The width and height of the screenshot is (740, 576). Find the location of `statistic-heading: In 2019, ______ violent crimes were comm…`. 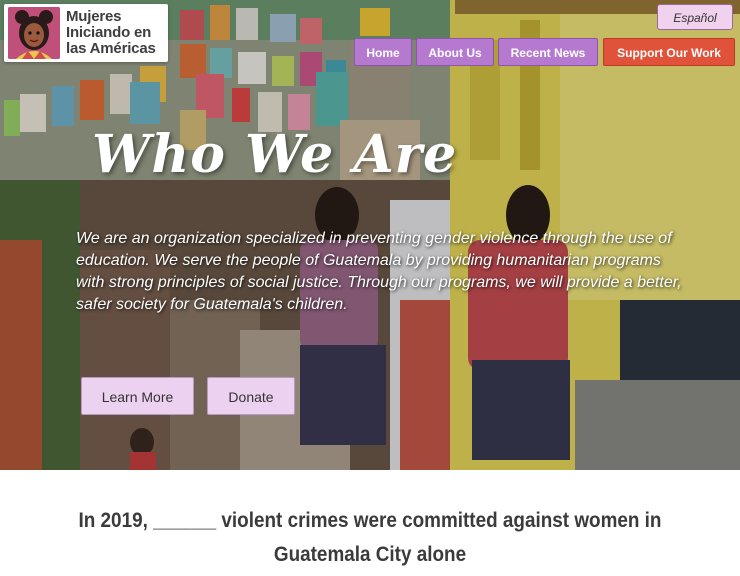

statistic-heading: In 2019, ______ violent crimes were comm… is located at coordinates (370, 537).